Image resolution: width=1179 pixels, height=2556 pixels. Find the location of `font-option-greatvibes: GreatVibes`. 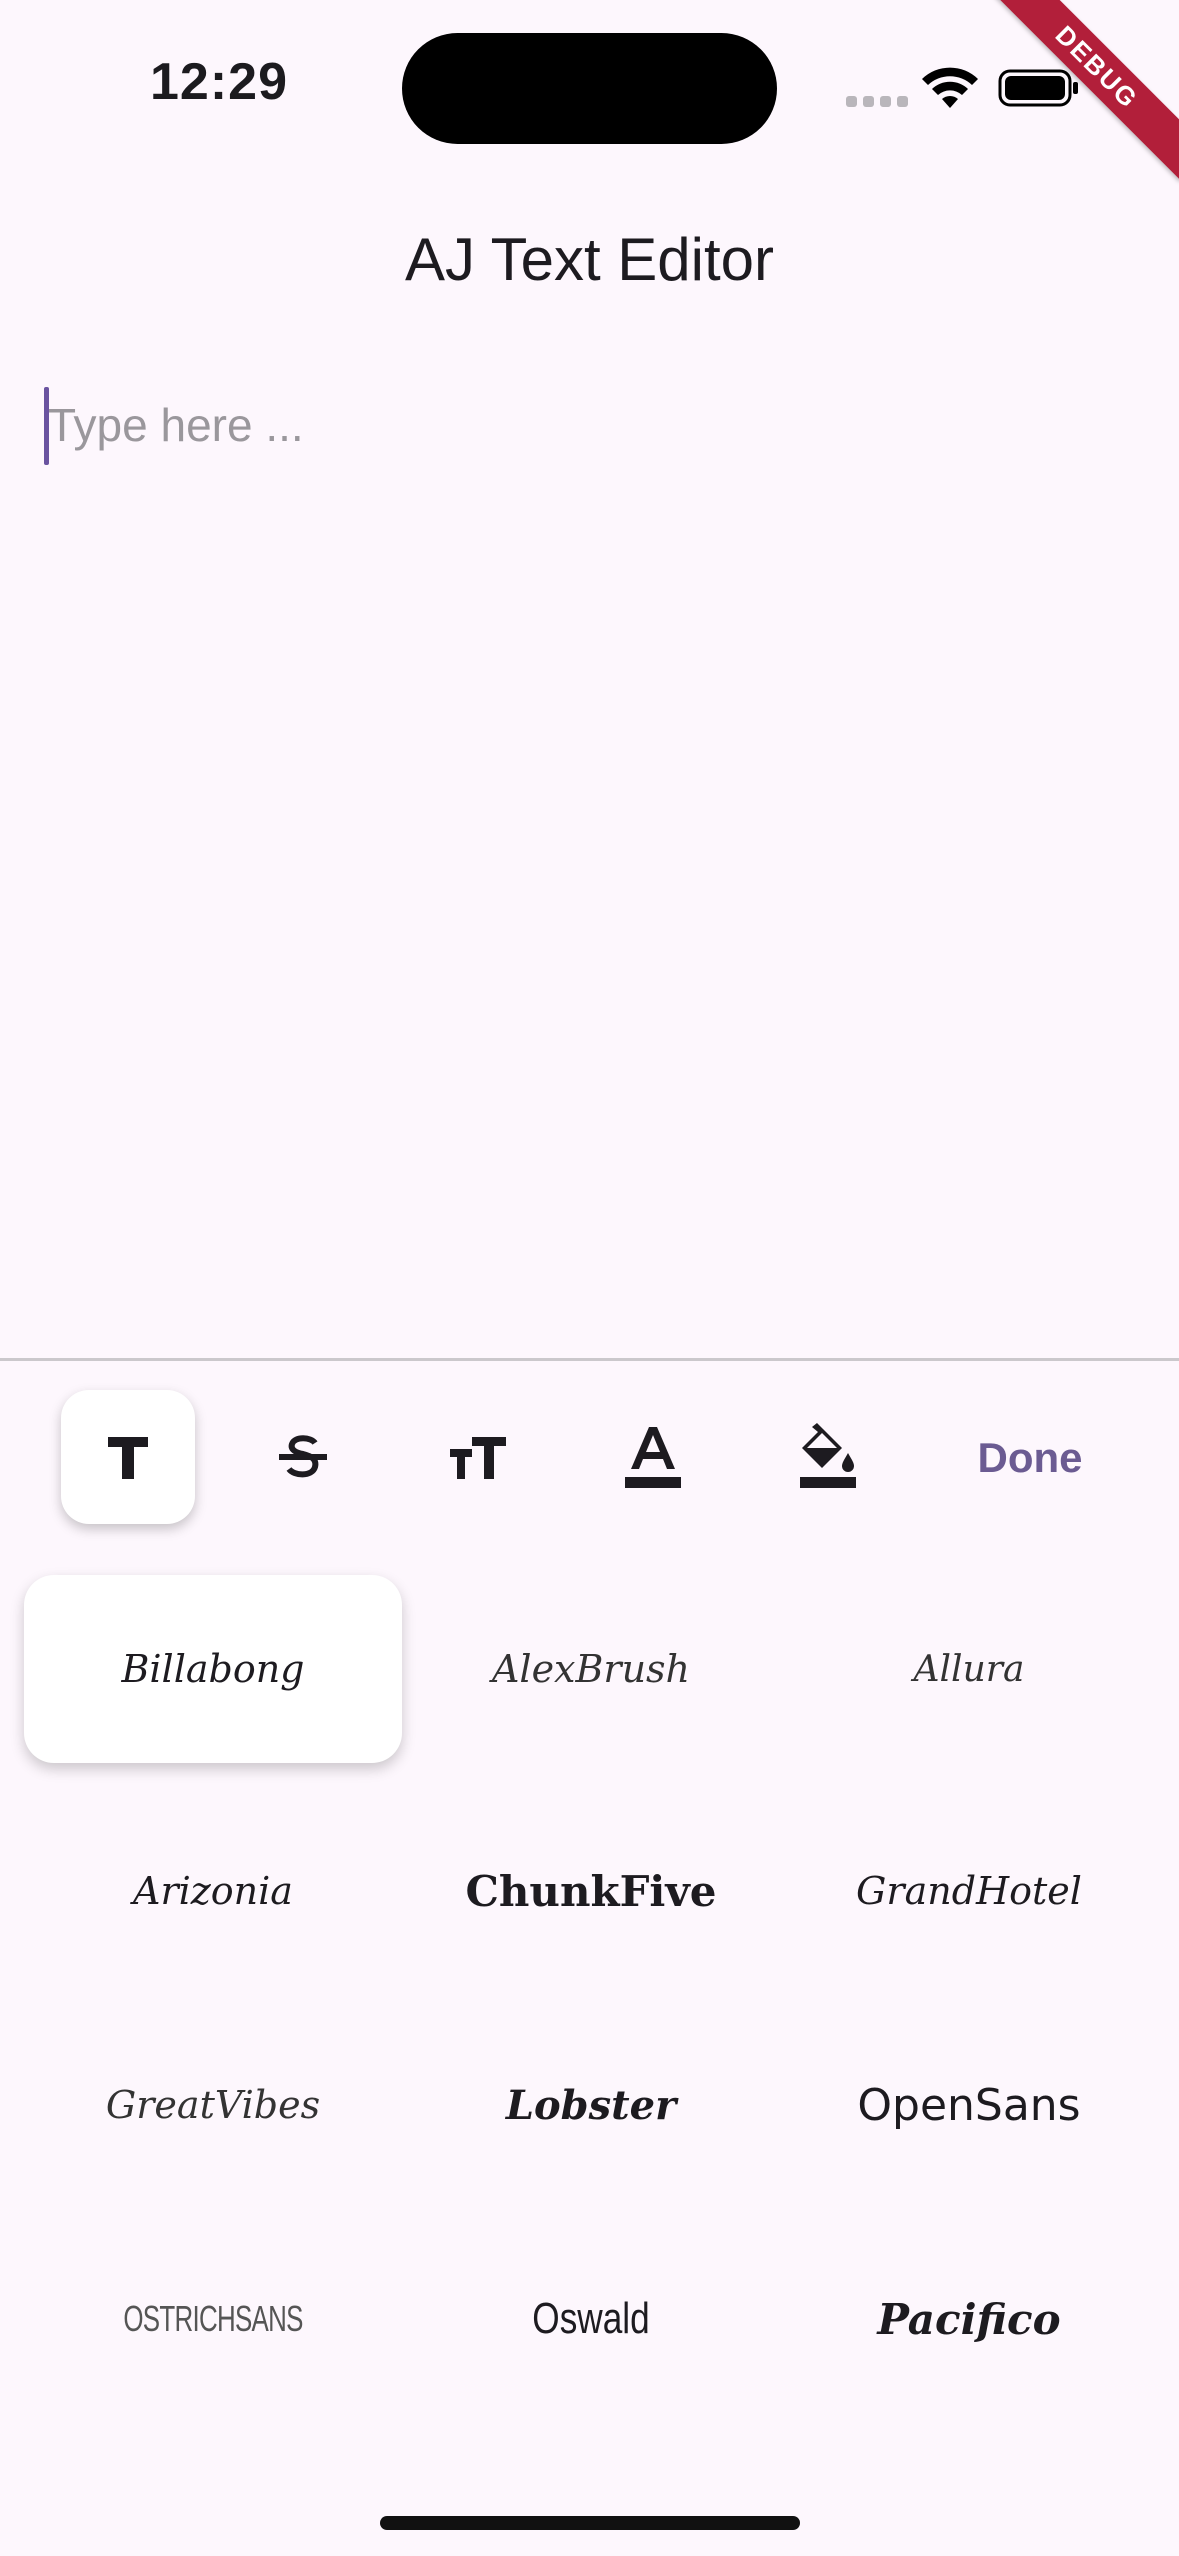

font-option-greatvibes: GreatVibes is located at coordinates (213, 2105).